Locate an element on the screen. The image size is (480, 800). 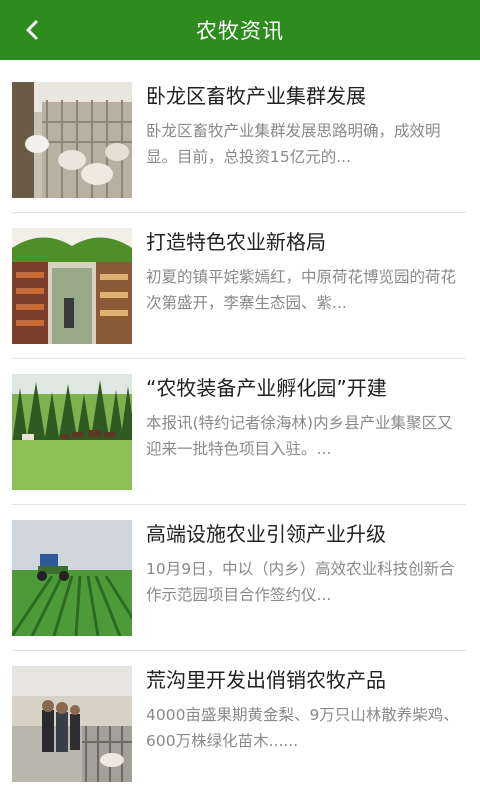
news-title: 打造特色农业新格局 is located at coordinates (236, 242).